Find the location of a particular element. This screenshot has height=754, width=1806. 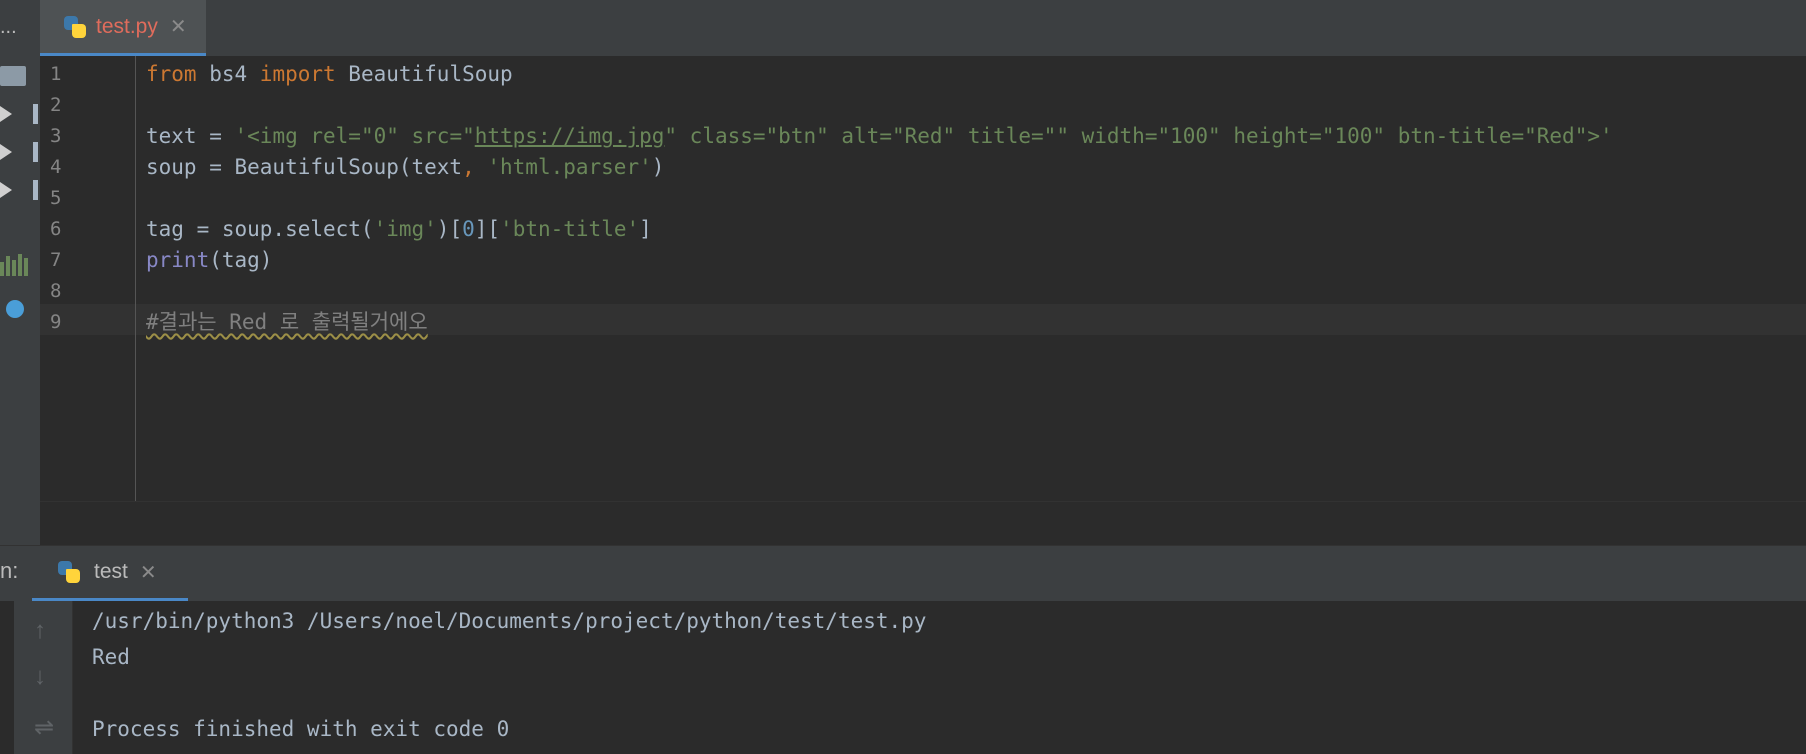

code-token: (tag) is located at coordinates (241, 260).